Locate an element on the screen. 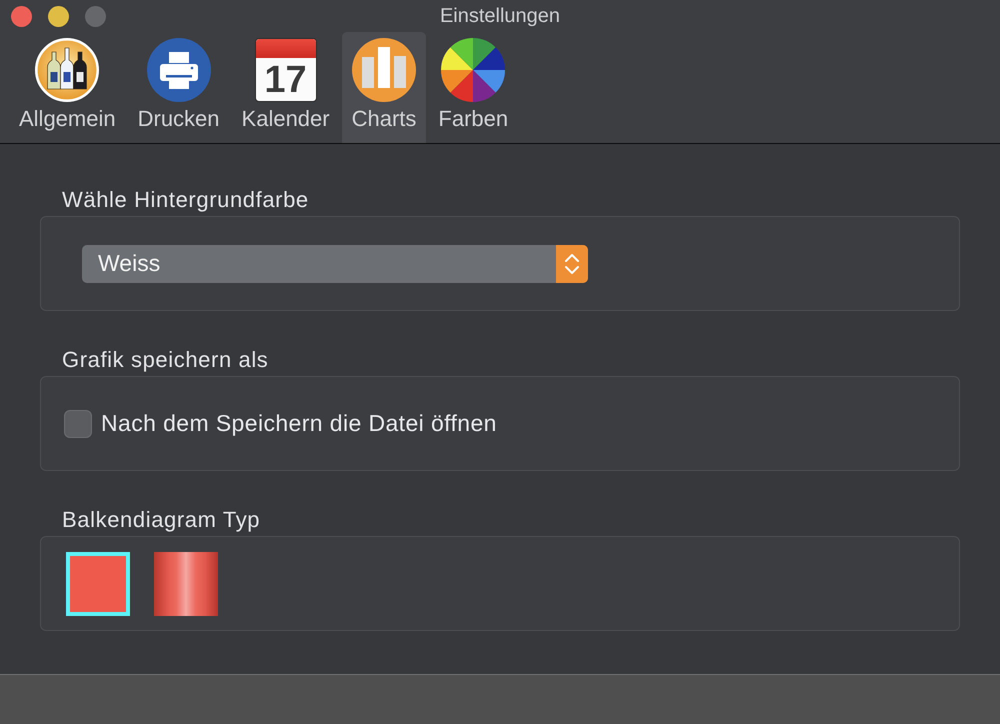  toolbar-tab: 17 Kalender is located at coordinates (286, 87).